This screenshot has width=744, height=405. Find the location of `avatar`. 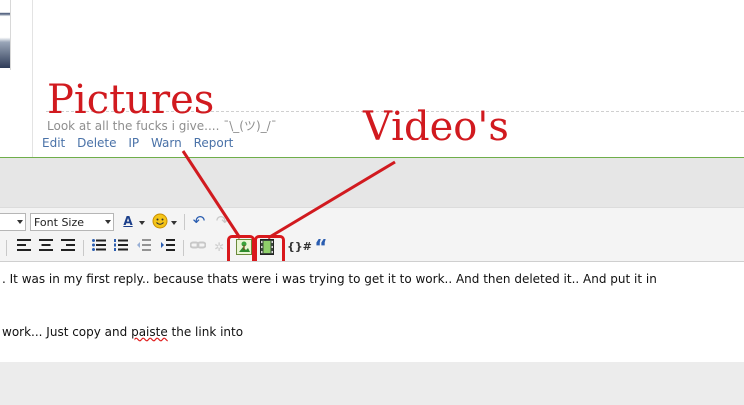

avatar is located at coordinates (5, 34).